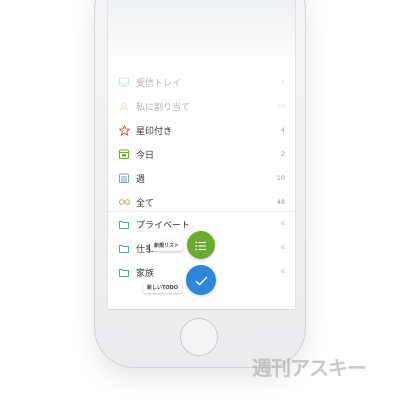 This screenshot has width=400, height=400. What do you see at coordinates (124, 202) in the screenshot?
I see `infinity-icon` at bounding box center [124, 202].